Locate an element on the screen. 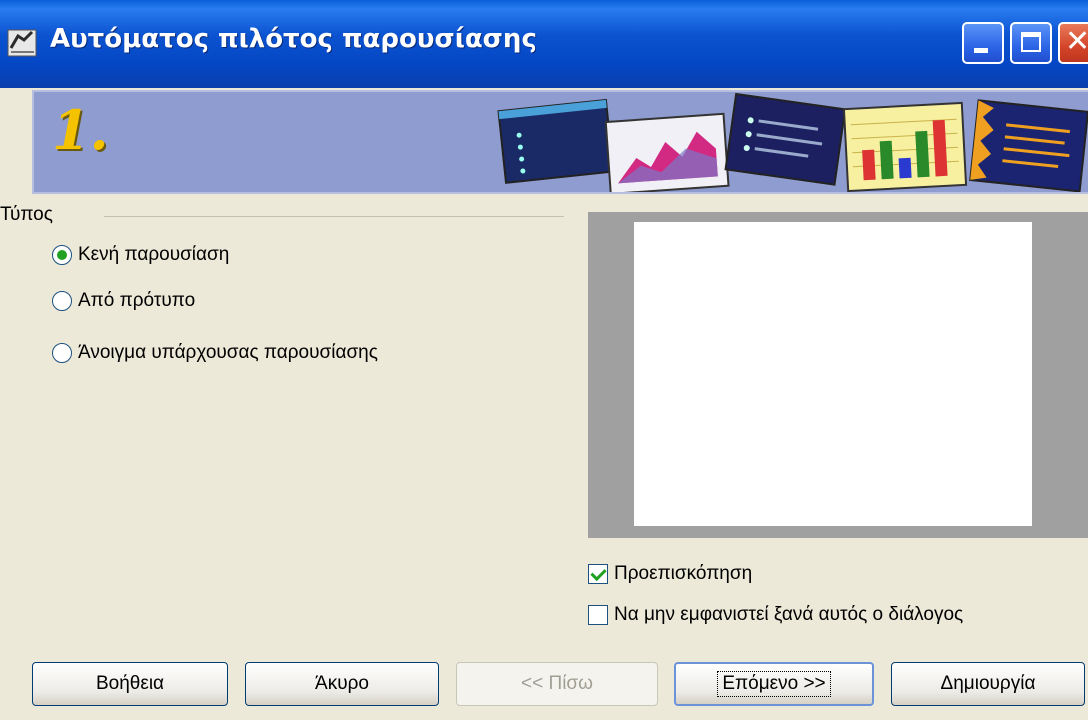 The image size is (1088, 720). cancel-button-label: Άκυρο is located at coordinates (342, 683).